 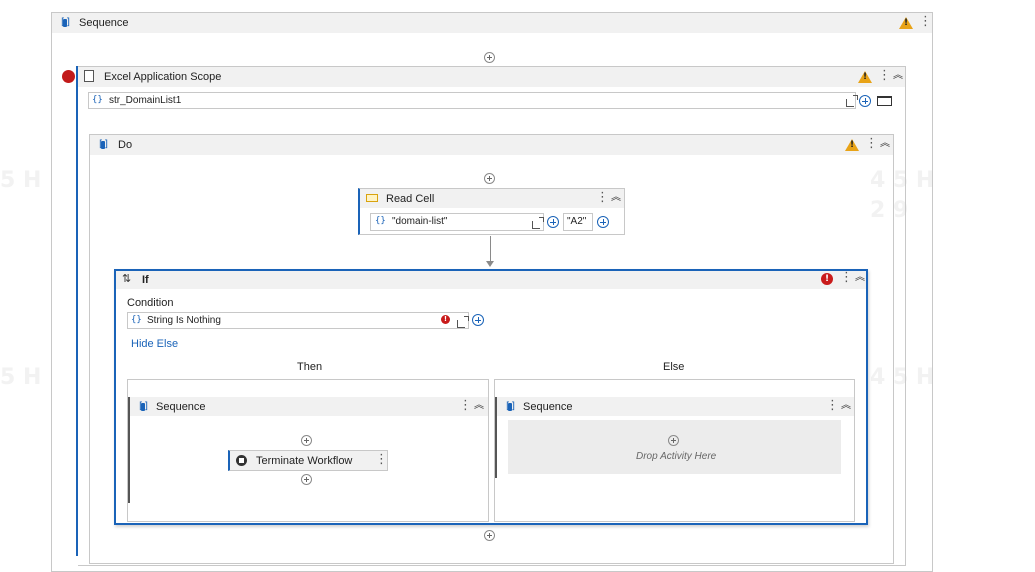 What do you see at coordinates (490, 248) in the screenshot?
I see `flow-connector` at bounding box center [490, 248].